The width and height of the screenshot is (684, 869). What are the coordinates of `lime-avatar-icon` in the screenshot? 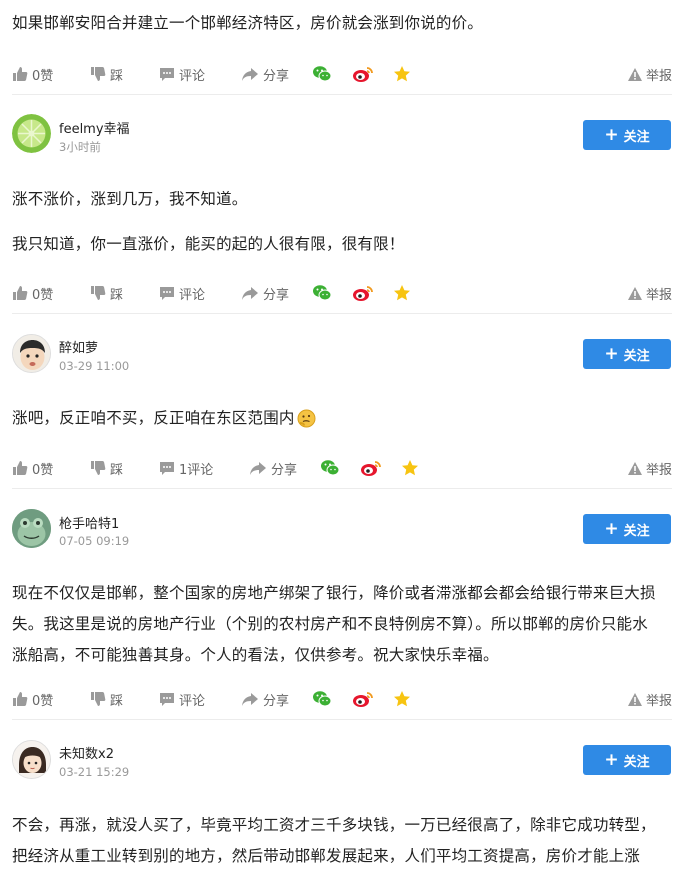 It's located at (31, 133).